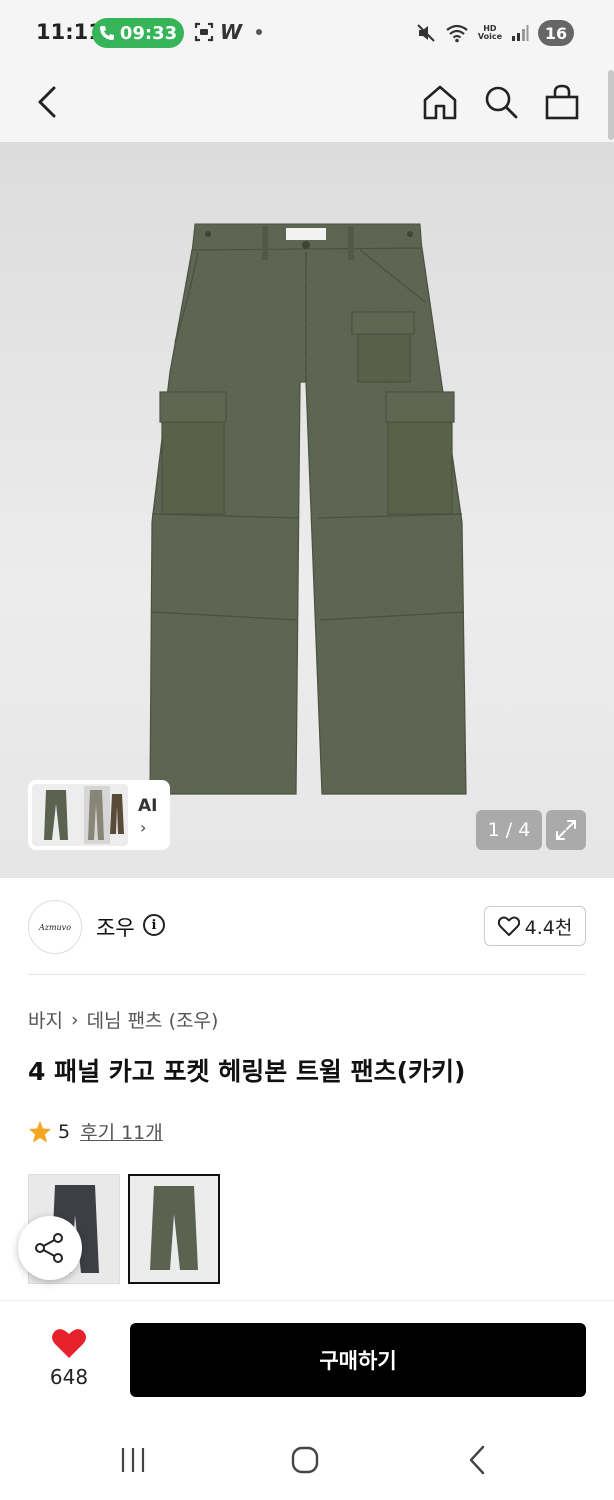 This screenshot has height=1500, width=614. Describe the element at coordinates (204, 32) in the screenshot. I see `screen-record-icon` at that location.